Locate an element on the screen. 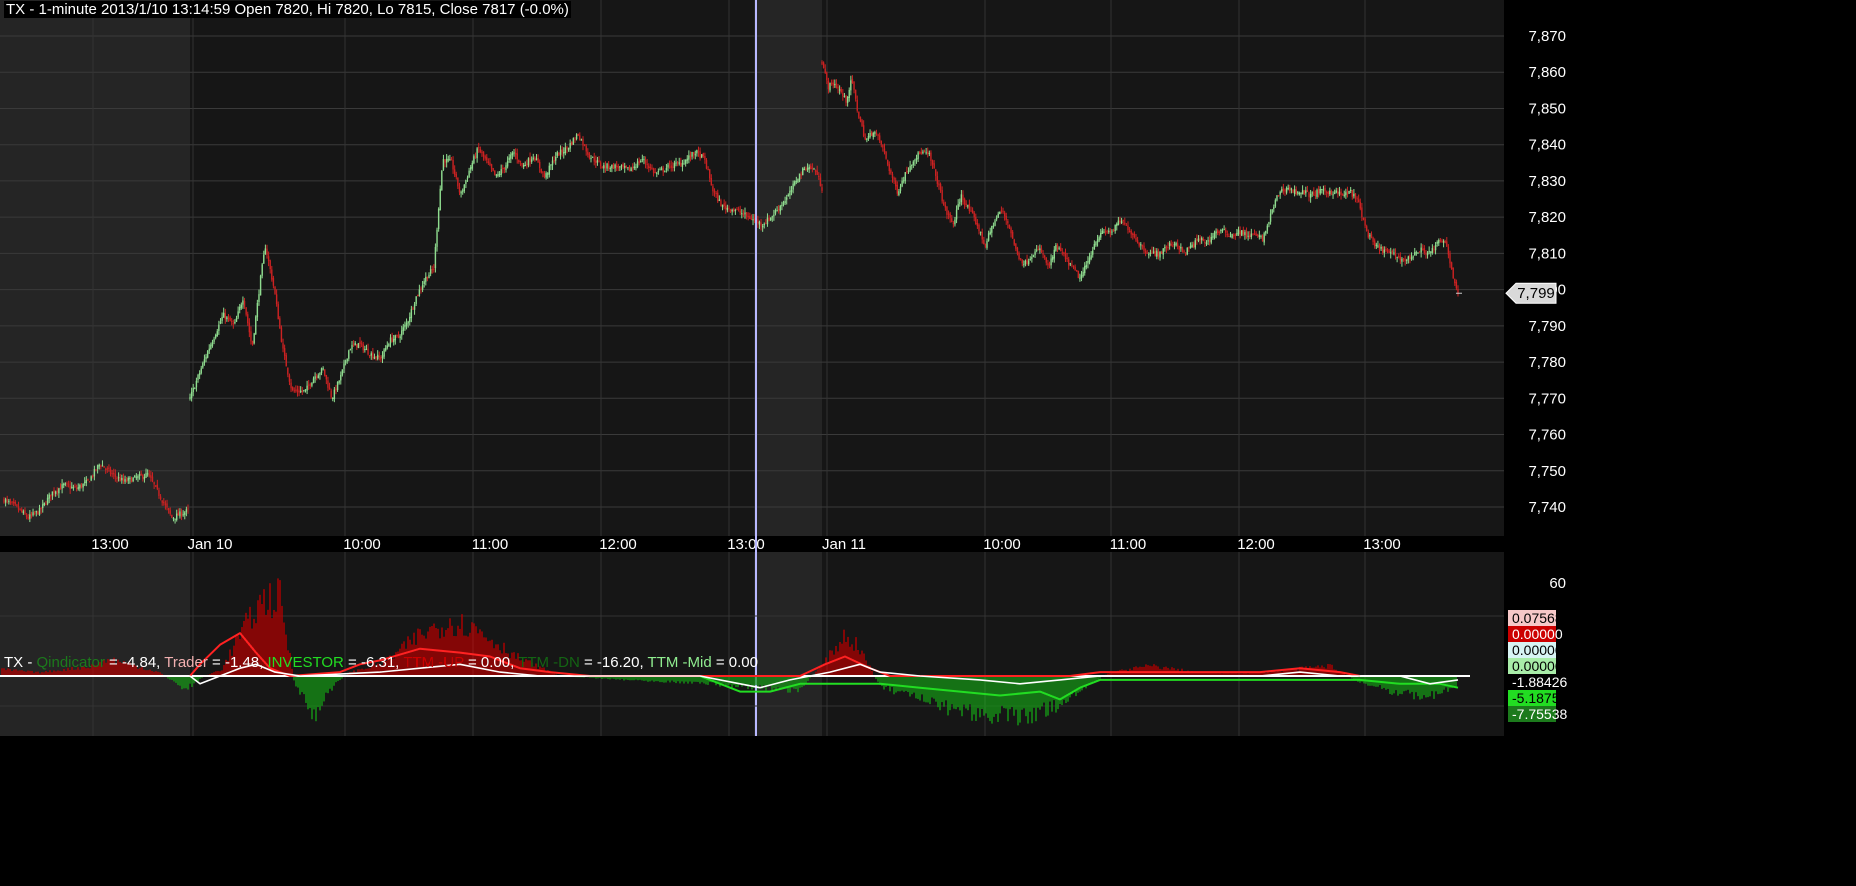  price-tick-label: 7,830 is located at coordinates (1547, 181).